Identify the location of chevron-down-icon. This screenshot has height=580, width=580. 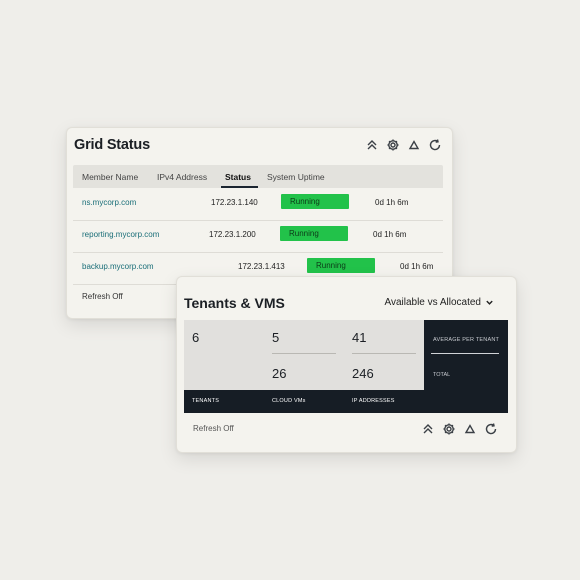
(489, 302).